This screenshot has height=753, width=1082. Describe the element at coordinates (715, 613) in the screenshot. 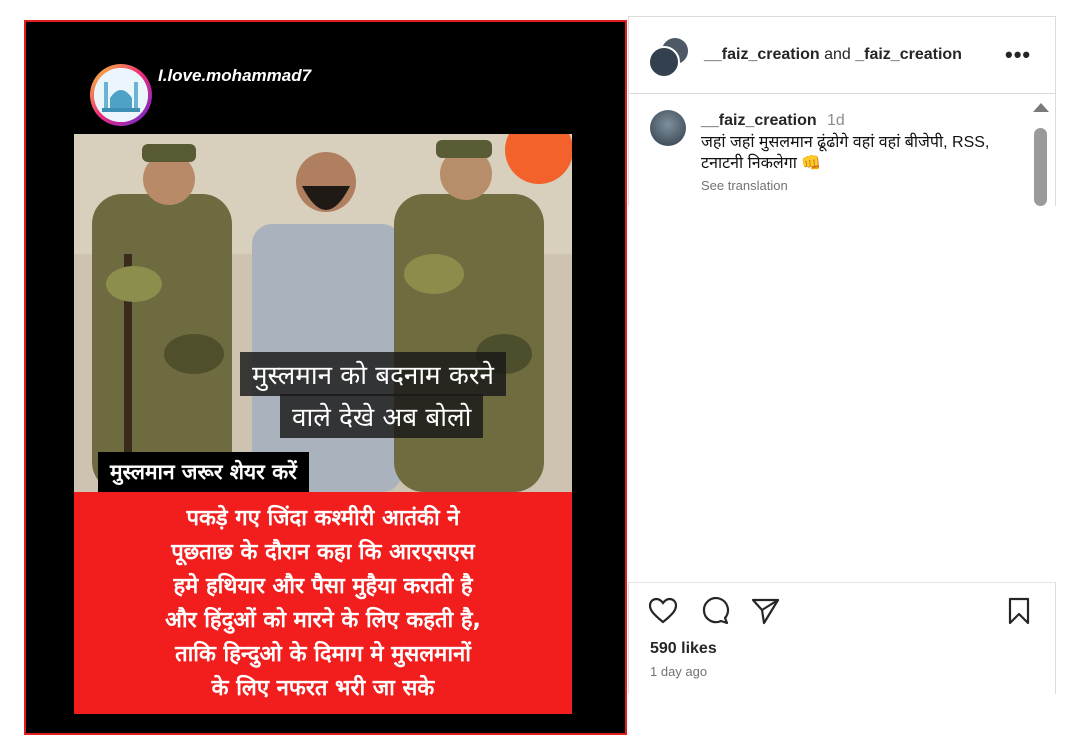

I see `comment-icon` at that location.